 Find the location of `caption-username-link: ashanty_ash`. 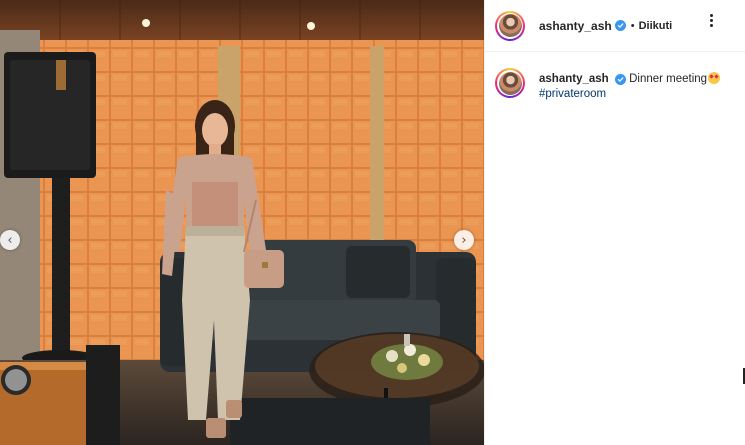

caption-username-link: ashanty_ash is located at coordinates (574, 79).